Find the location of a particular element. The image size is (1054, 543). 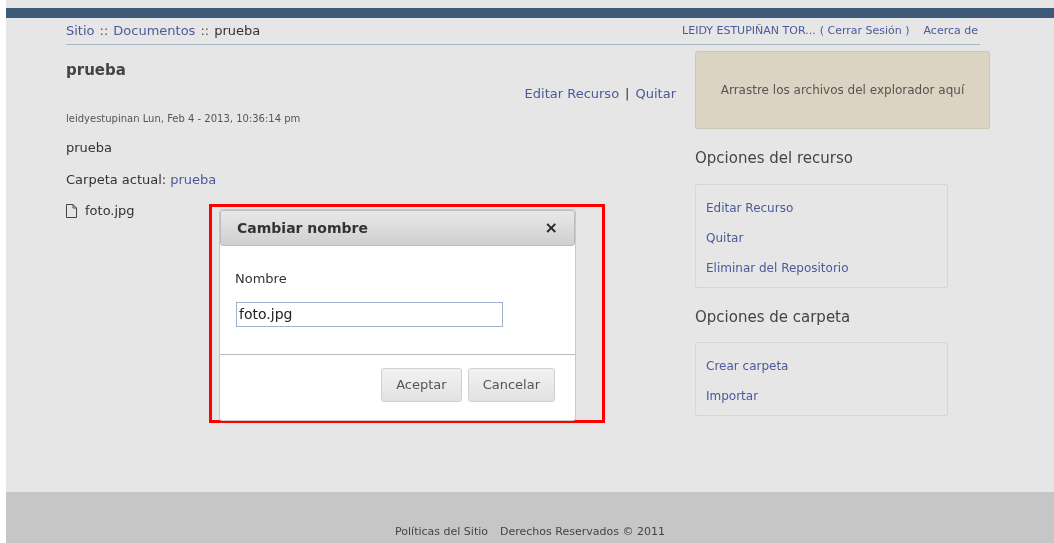

dialog-title: Cambiar nombre is located at coordinates (302, 228).